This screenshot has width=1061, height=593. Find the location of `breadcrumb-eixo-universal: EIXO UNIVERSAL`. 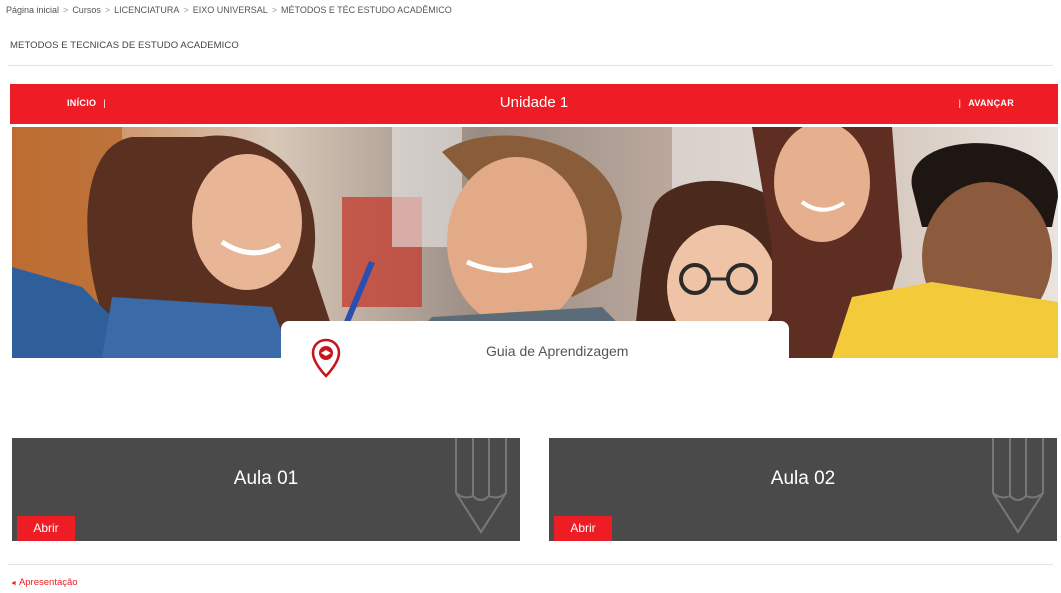

breadcrumb-eixo-universal: EIXO UNIVERSAL is located at coordinates (230, 10).